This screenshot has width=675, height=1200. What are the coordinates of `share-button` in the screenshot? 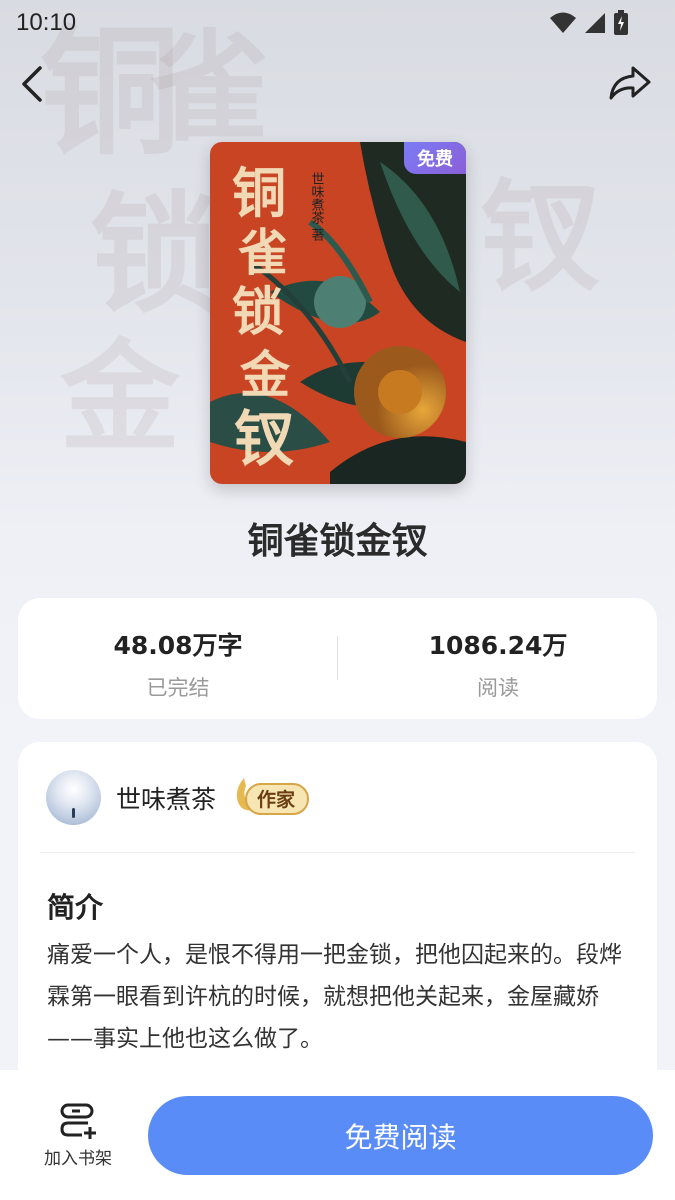 It's located at (630, 84).